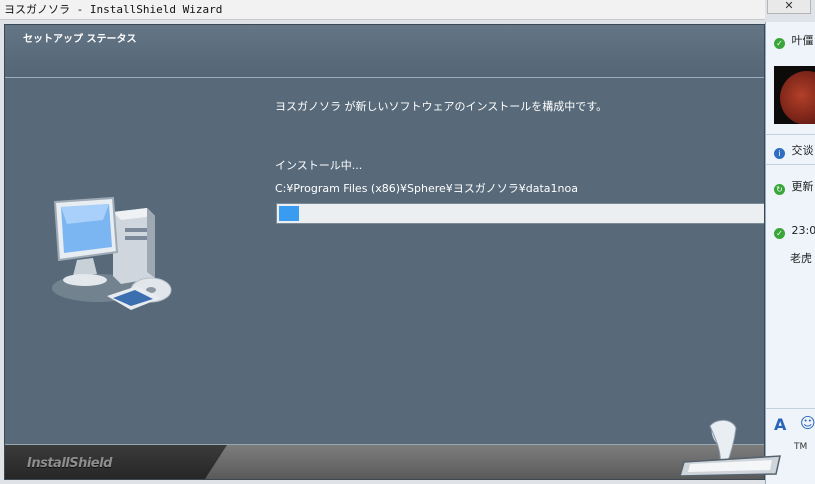 The image size is (815, 484). I want to click on watermark-logo-icon, so click(730, 448).